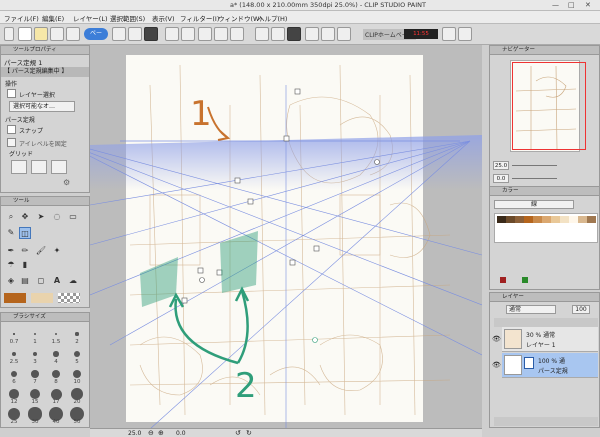  What do you see at coordinates (11, 251) in the screenshot?
I see `pen-tool-icon: ✒` at bounding box center [11, 251].